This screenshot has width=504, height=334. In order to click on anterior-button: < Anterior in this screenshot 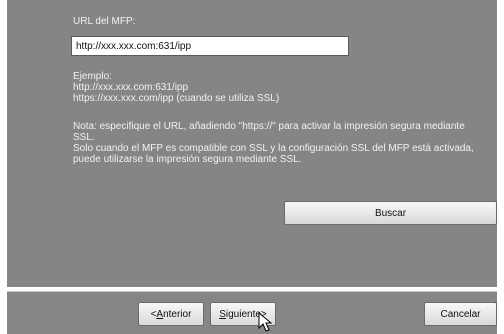, I will do `click(171, 314)`.